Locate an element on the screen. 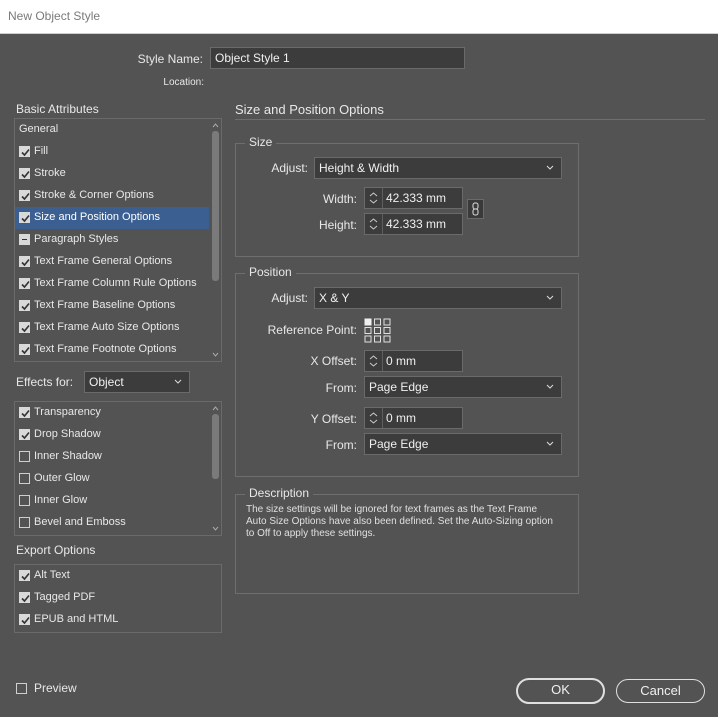 The image size is (723, 721). list-item: Tagged PDF is located at coordinates (118, 598).